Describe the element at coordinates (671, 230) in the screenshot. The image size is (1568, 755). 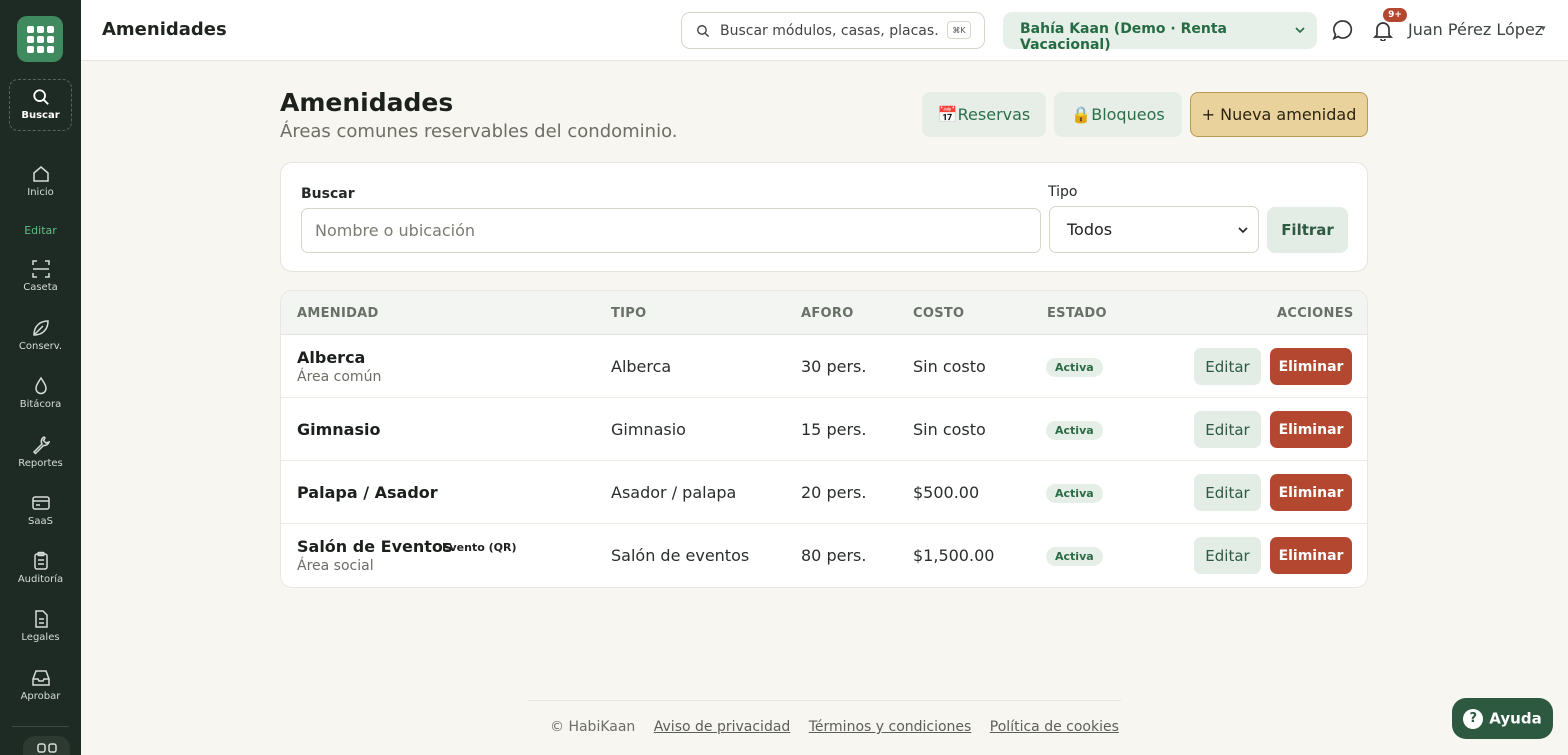
I see `search-input` at that location.